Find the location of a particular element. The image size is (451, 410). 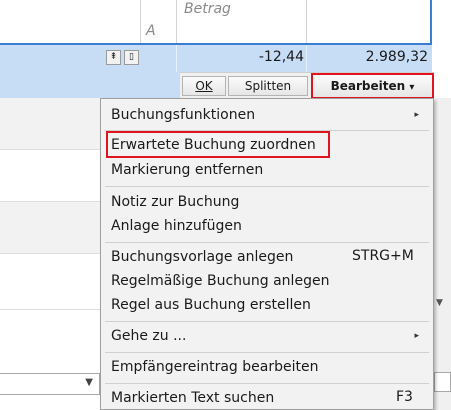

menu-item-notiz: Notiz zur Buchung is located at coordinates (175, 202).